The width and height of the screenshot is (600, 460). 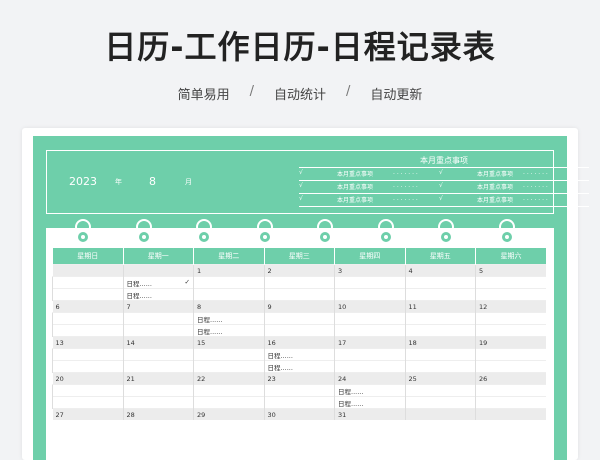 What do you see at coordinates (510, 378) in the screenshot?
I see `day-number-cell: 26` at bounding box center [510, 378].